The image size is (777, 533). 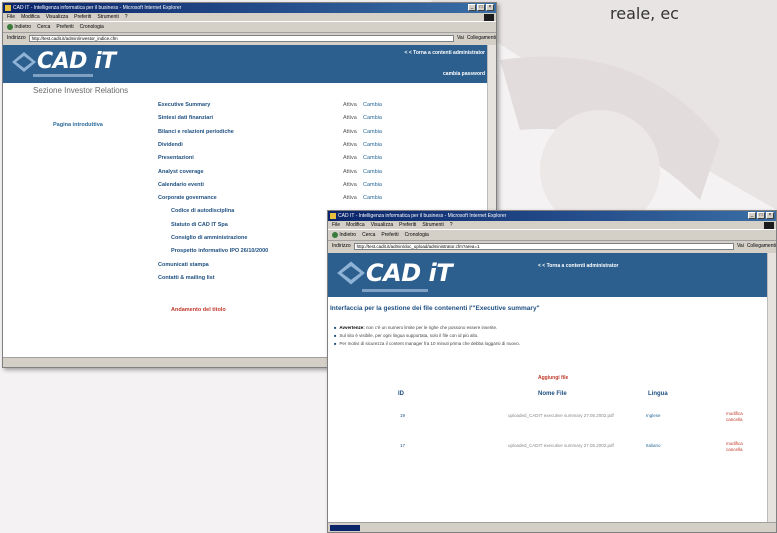 What do you see at coordinates (345, 527) in the screenshot?
I see `status-progress` at bounding box center [345, 527].